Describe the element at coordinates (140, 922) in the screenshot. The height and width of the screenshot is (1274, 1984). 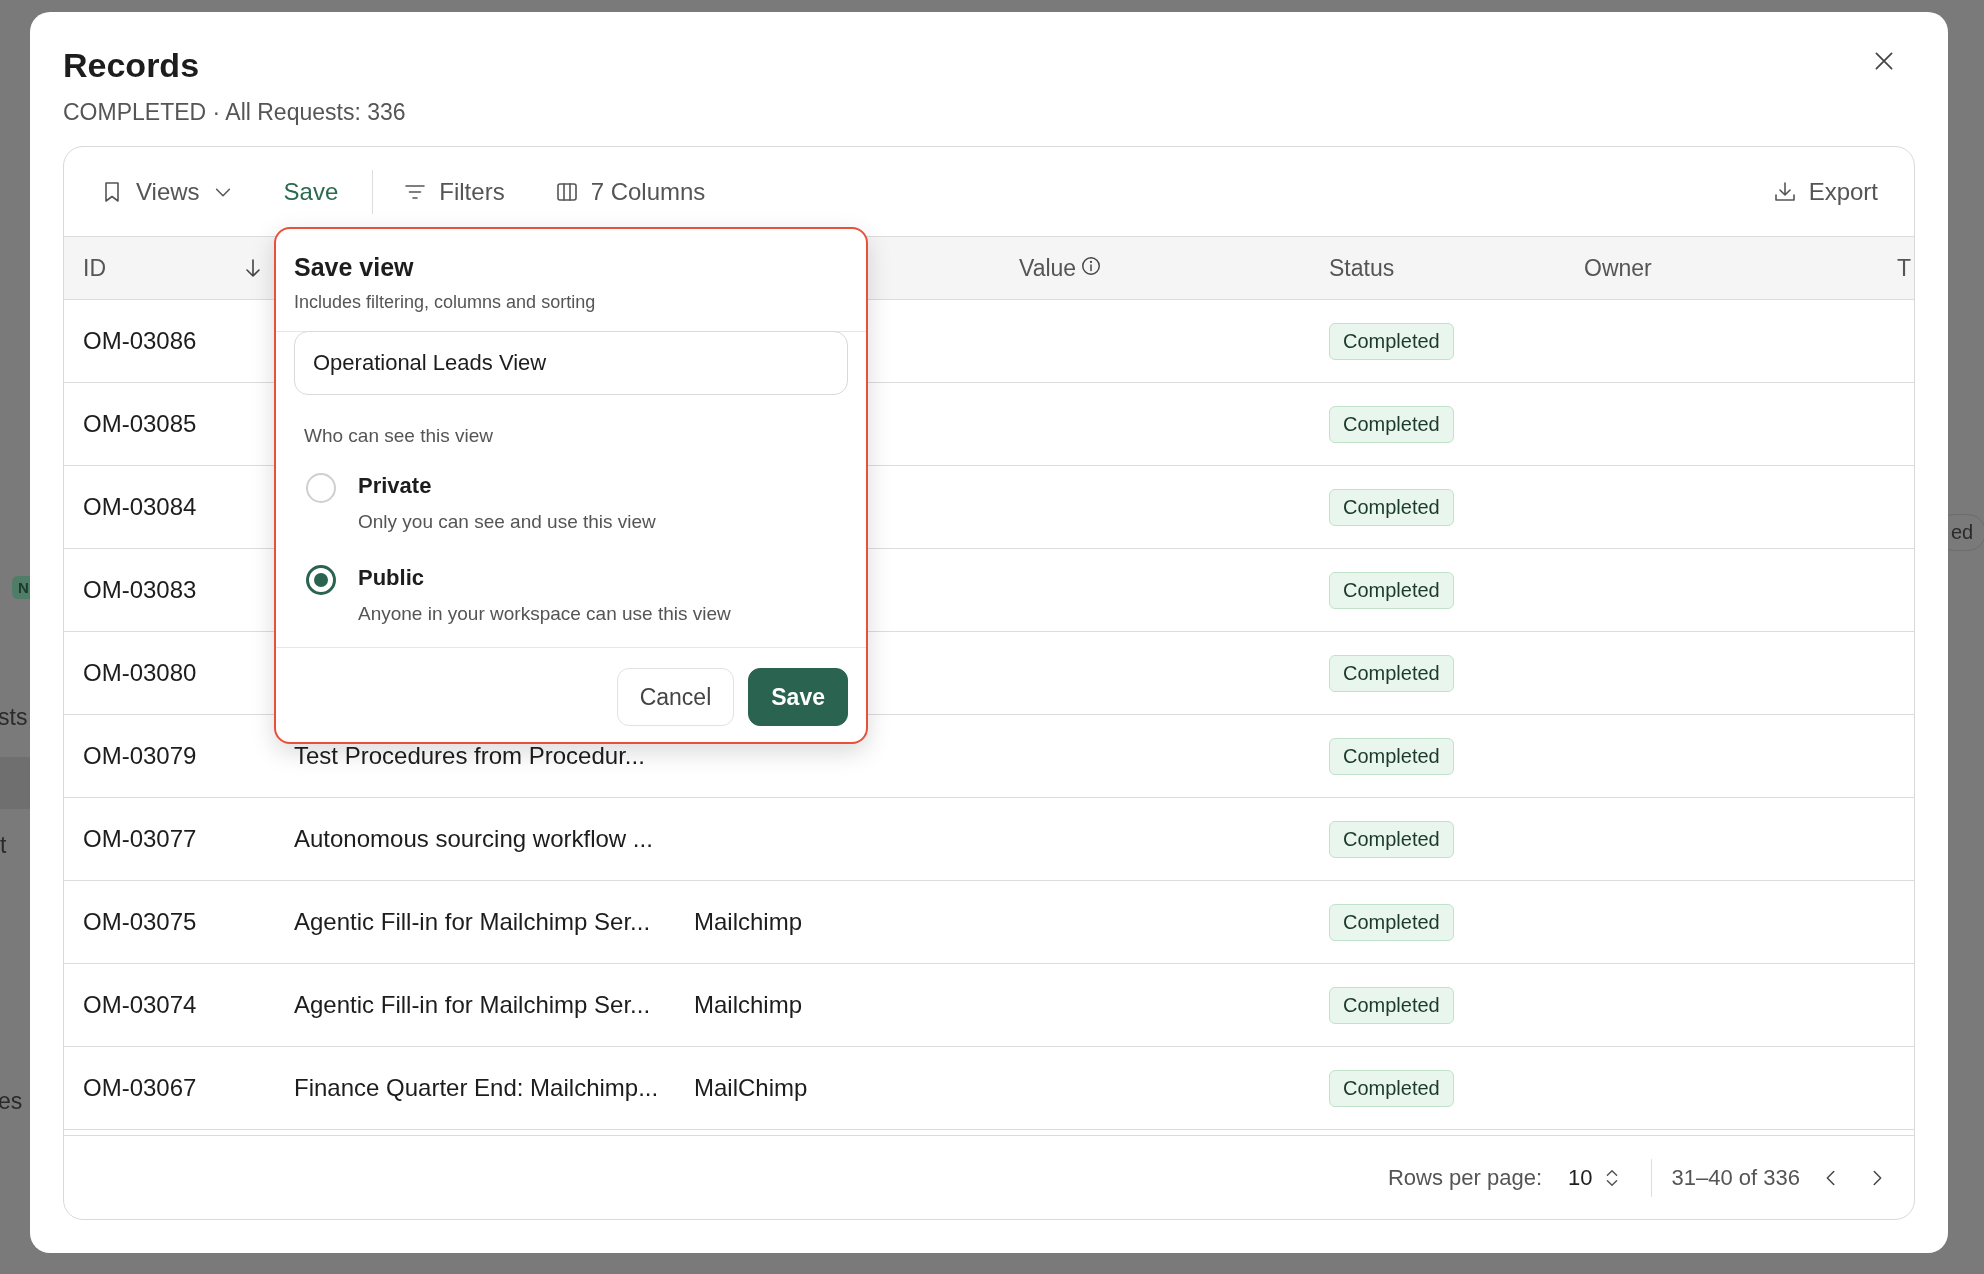
I see `table-cell: OM-03075` at that location.